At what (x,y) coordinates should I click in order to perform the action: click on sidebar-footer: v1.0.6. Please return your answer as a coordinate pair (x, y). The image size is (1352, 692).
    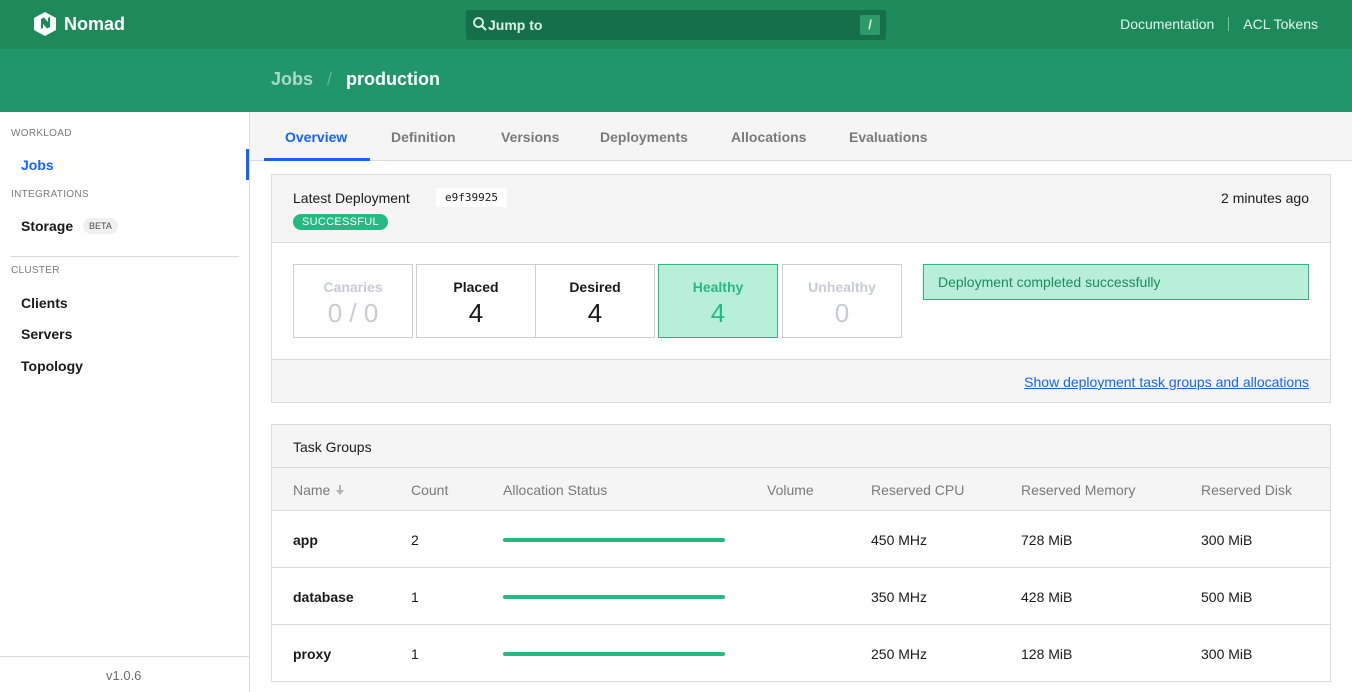
    Looking at the image, I should click on (124, 674).